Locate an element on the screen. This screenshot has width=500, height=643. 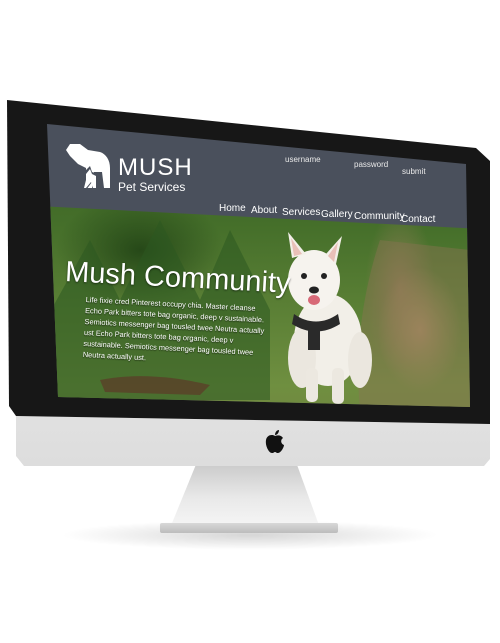
nav-community: Community is located at coordinates (379, 216).